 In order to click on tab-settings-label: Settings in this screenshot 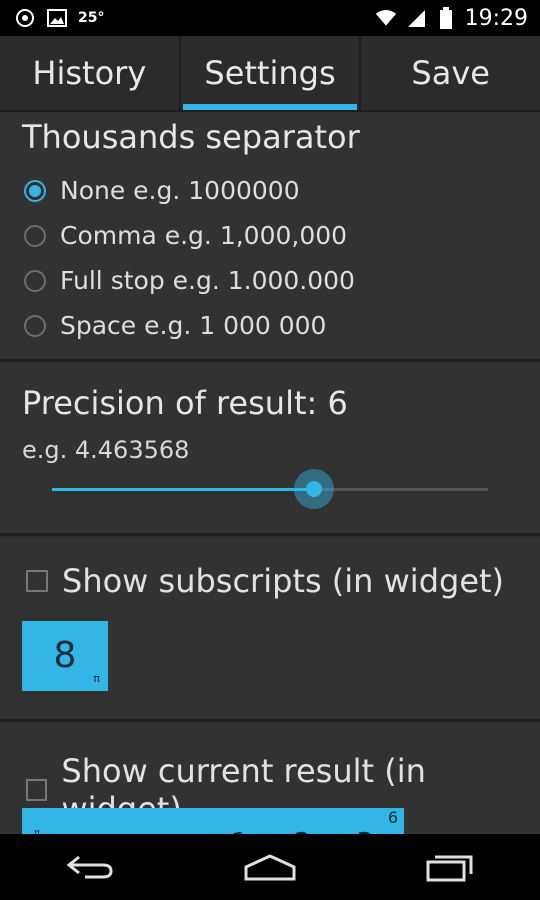, I will do `click(270, 73)`.